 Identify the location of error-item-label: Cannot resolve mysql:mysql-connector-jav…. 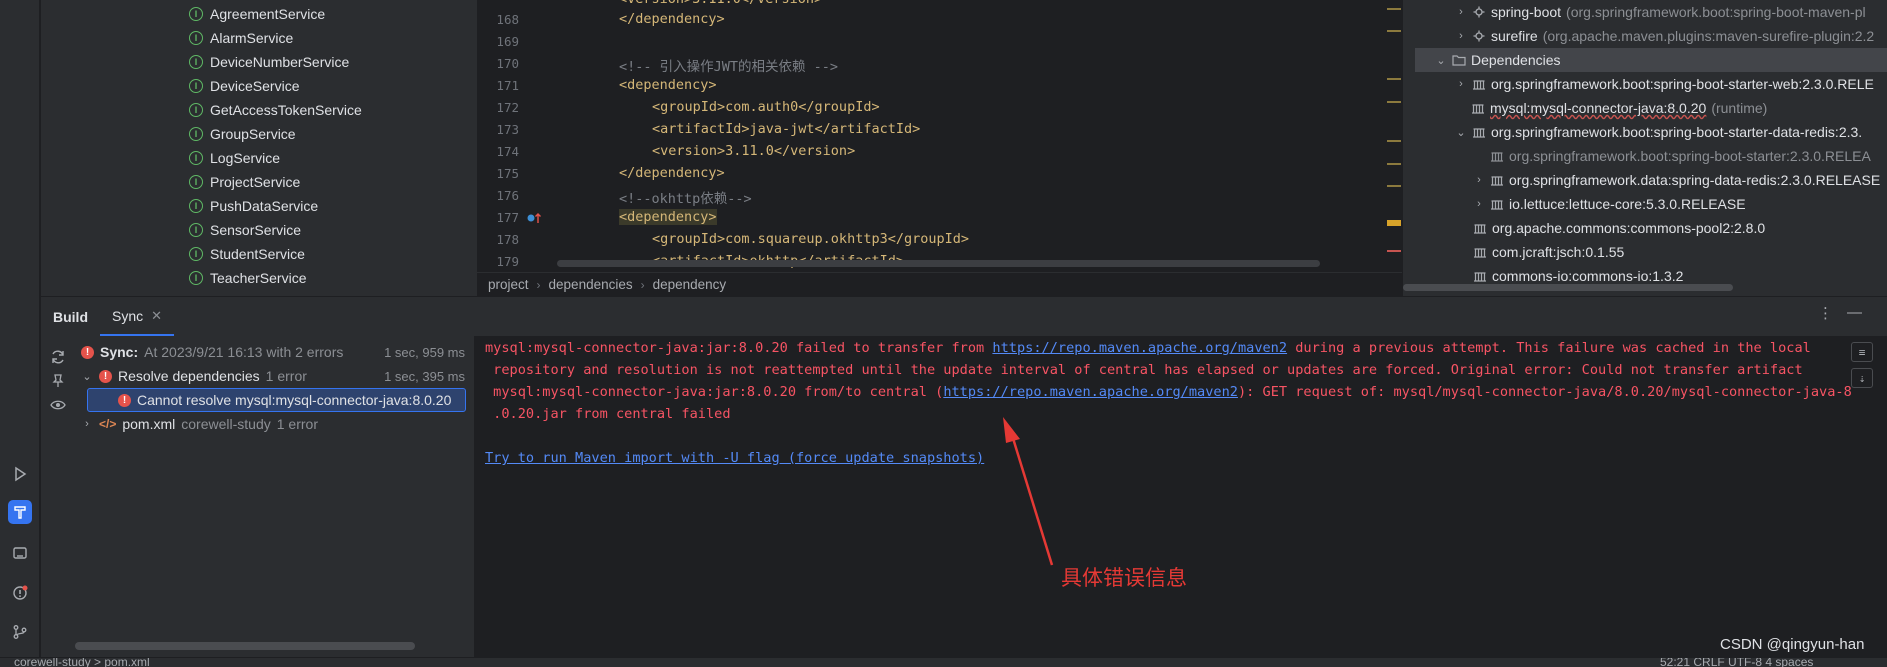
(294, 400).